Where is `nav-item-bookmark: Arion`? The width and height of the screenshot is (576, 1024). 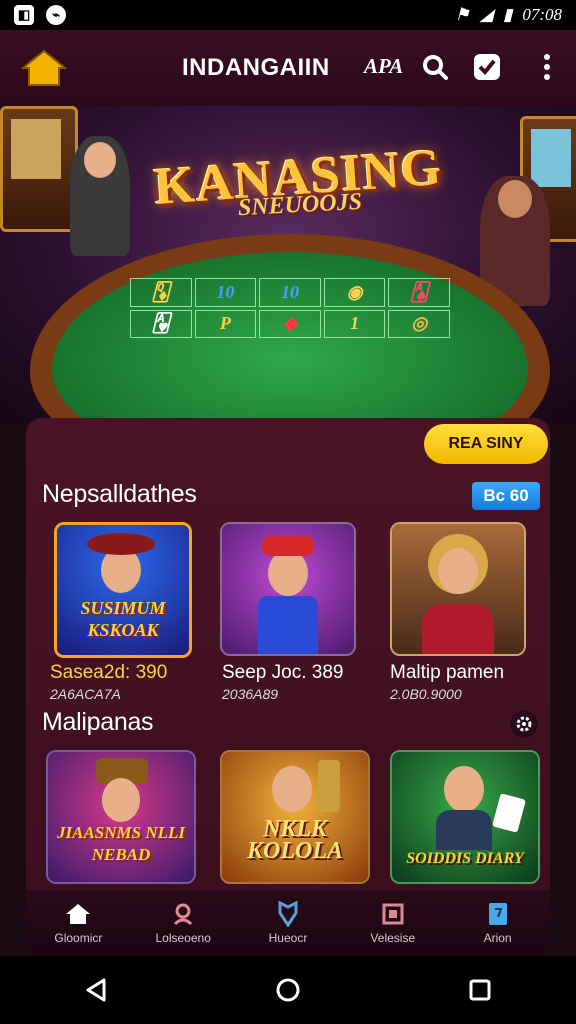 nav-item-bookmark: Arion is located at coordinates (498, 923).